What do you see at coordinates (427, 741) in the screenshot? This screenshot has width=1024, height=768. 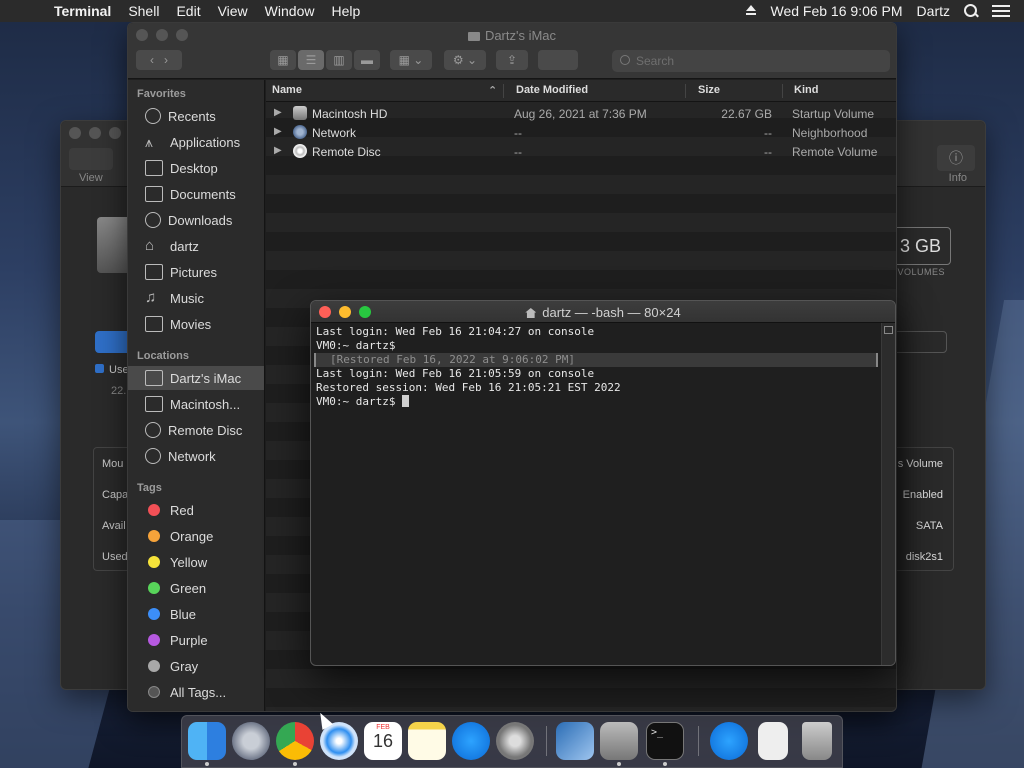 I see `dock-notes-icon` at bounding box center [427, 741].